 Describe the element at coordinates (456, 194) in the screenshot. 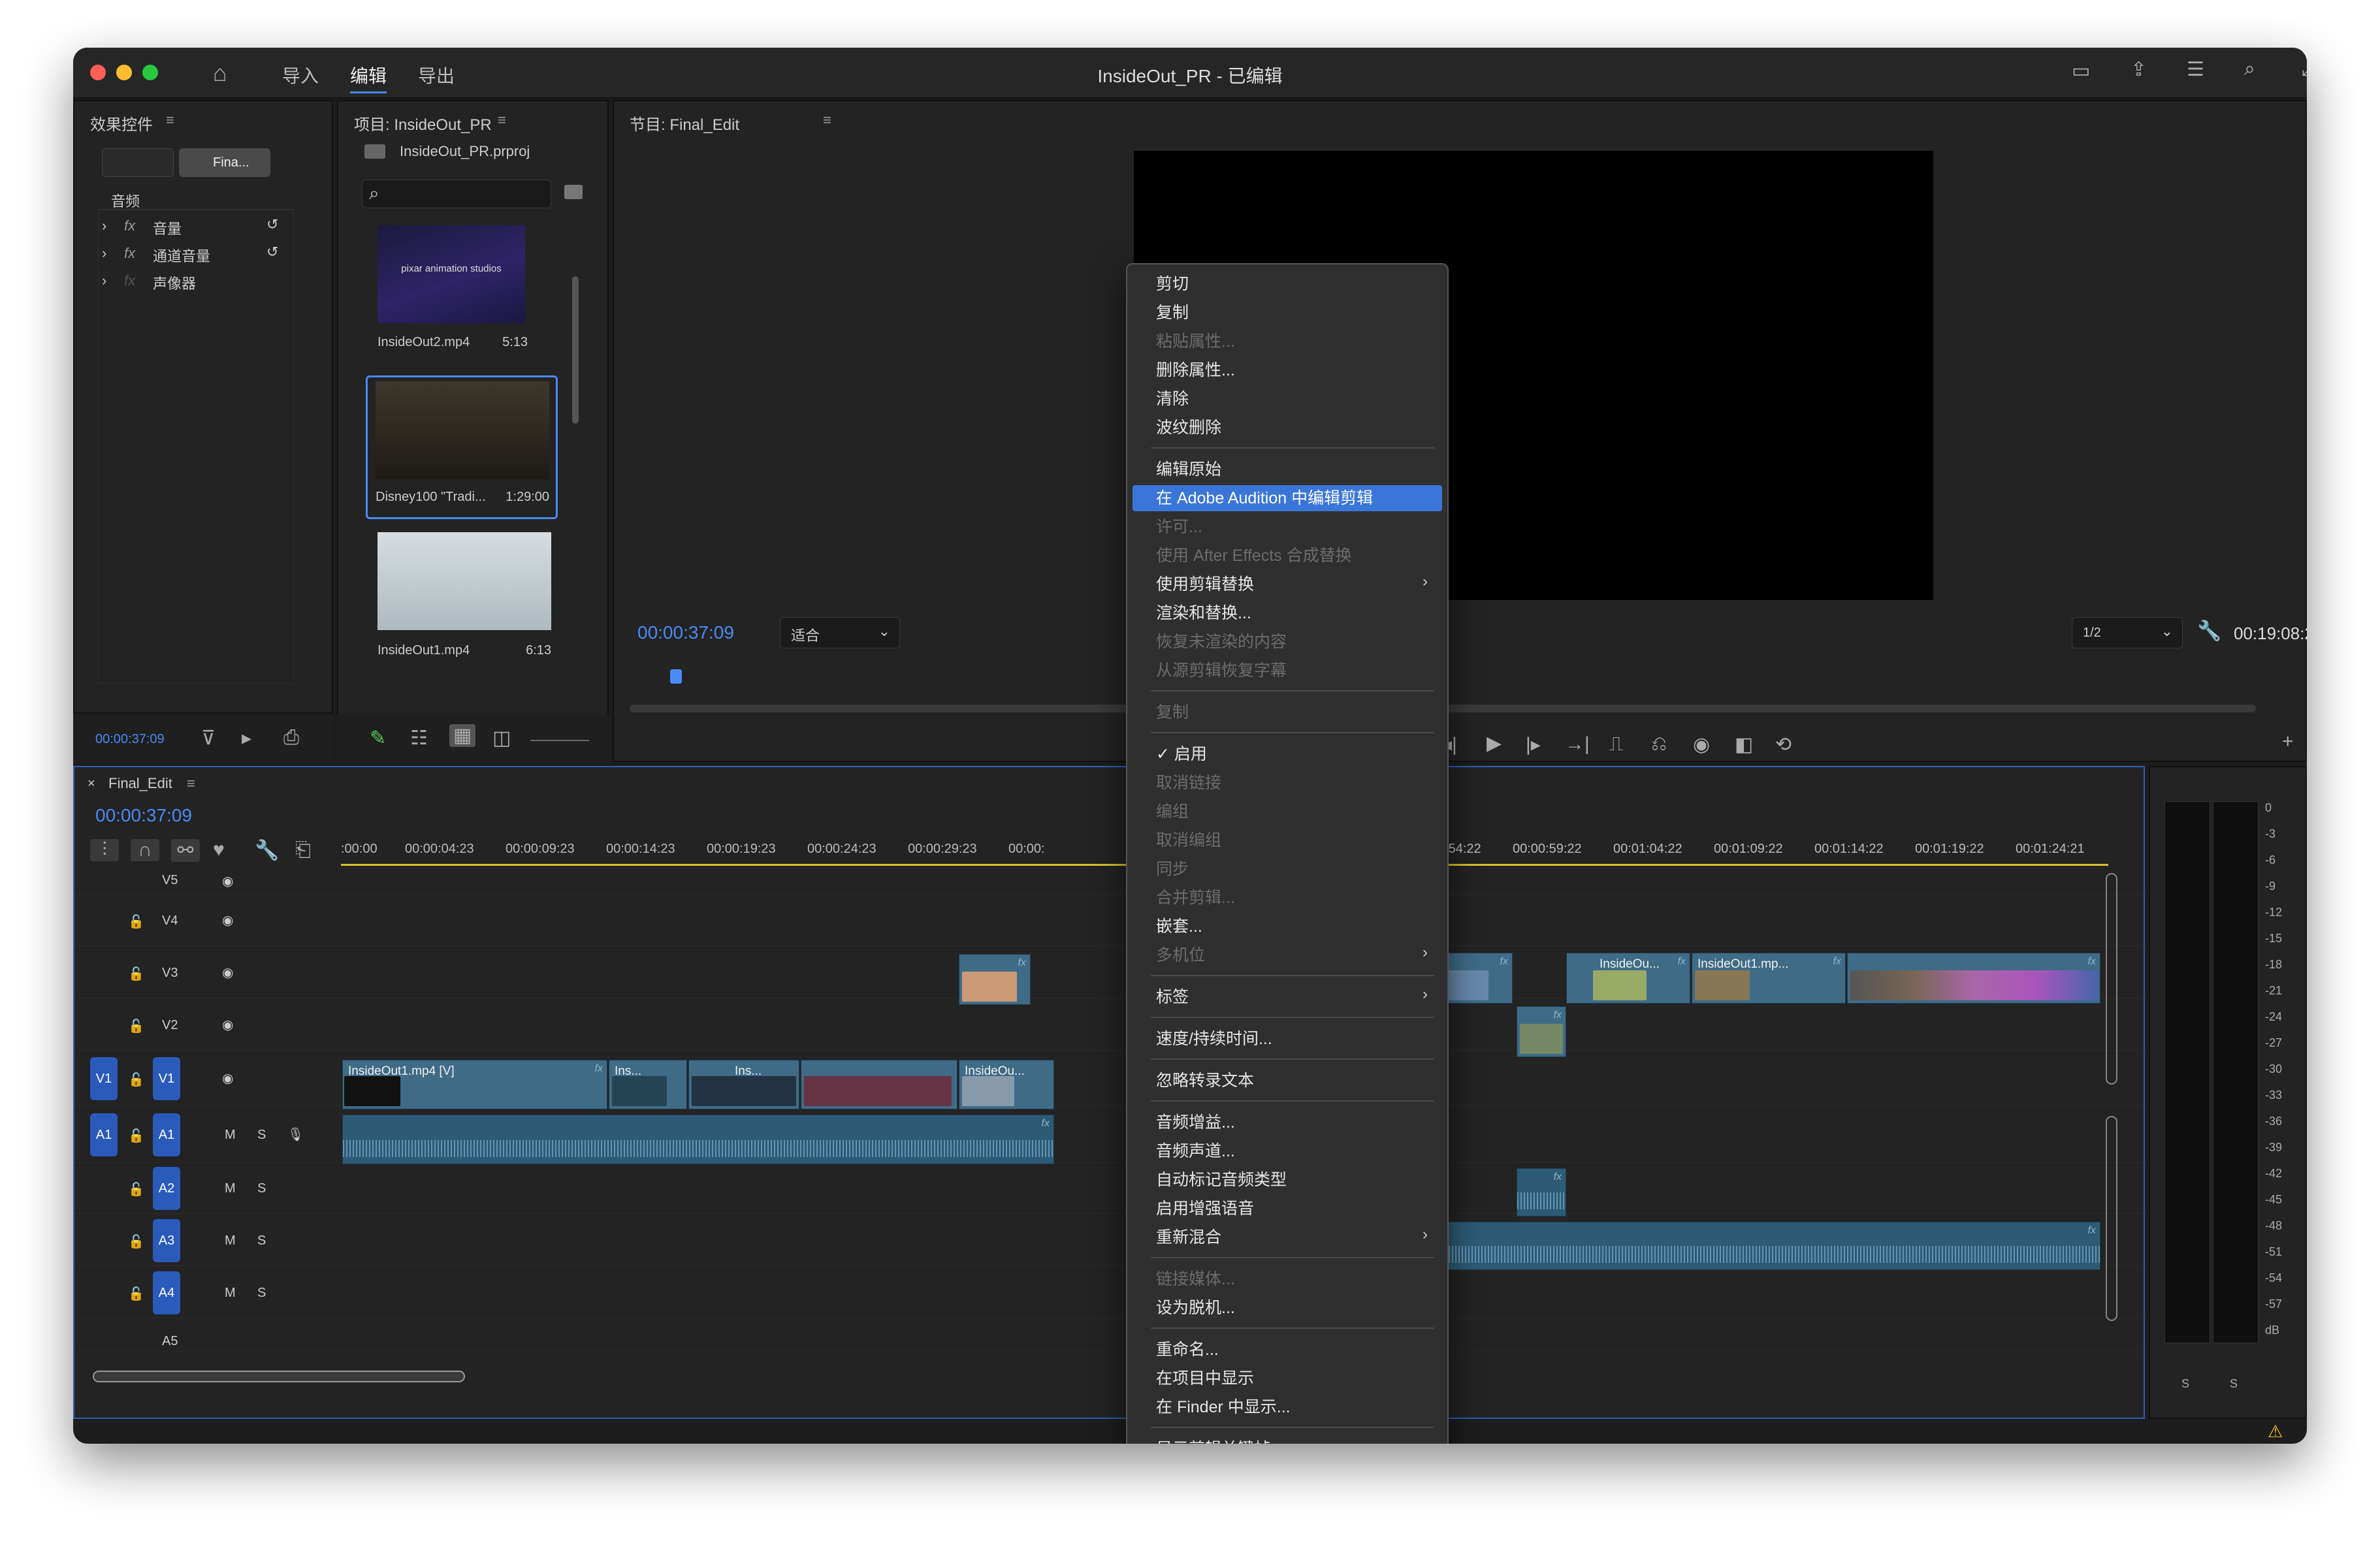

I see `search-input: ⌕` at that location.